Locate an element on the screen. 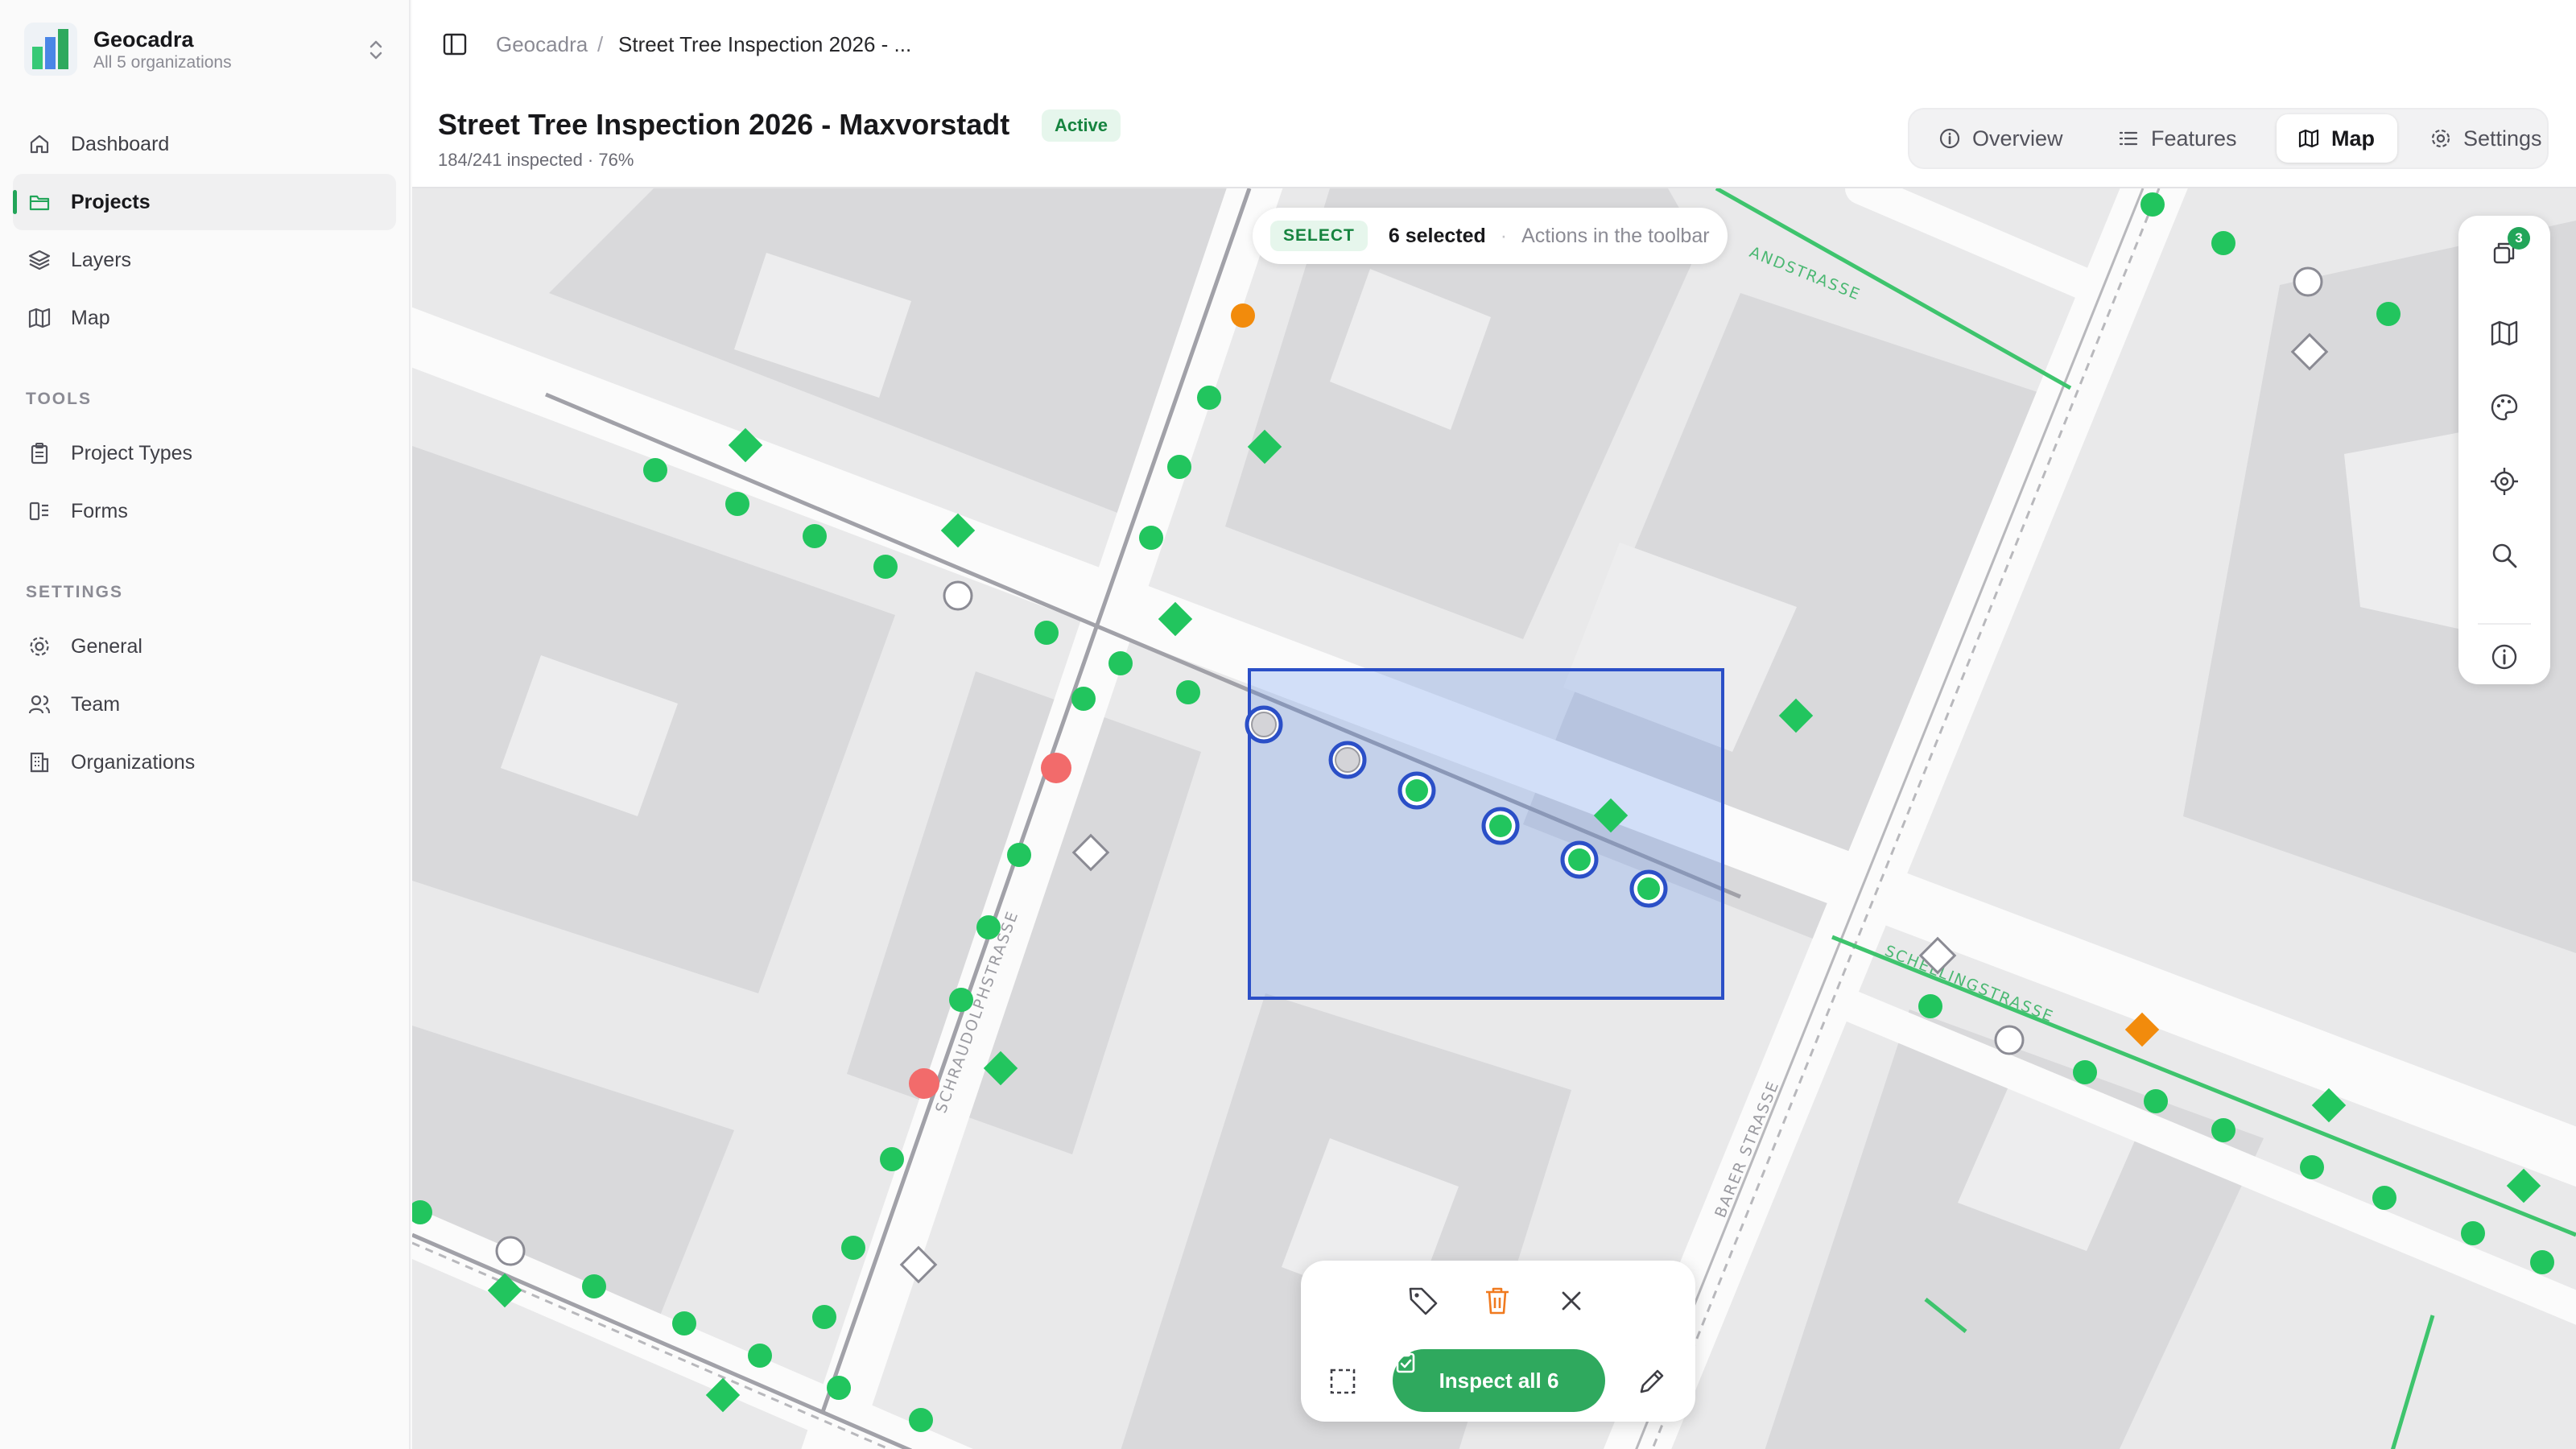 The height and width of the screenshot is (1449, 2576). gear-icon is located at coordinates (2440, 138).